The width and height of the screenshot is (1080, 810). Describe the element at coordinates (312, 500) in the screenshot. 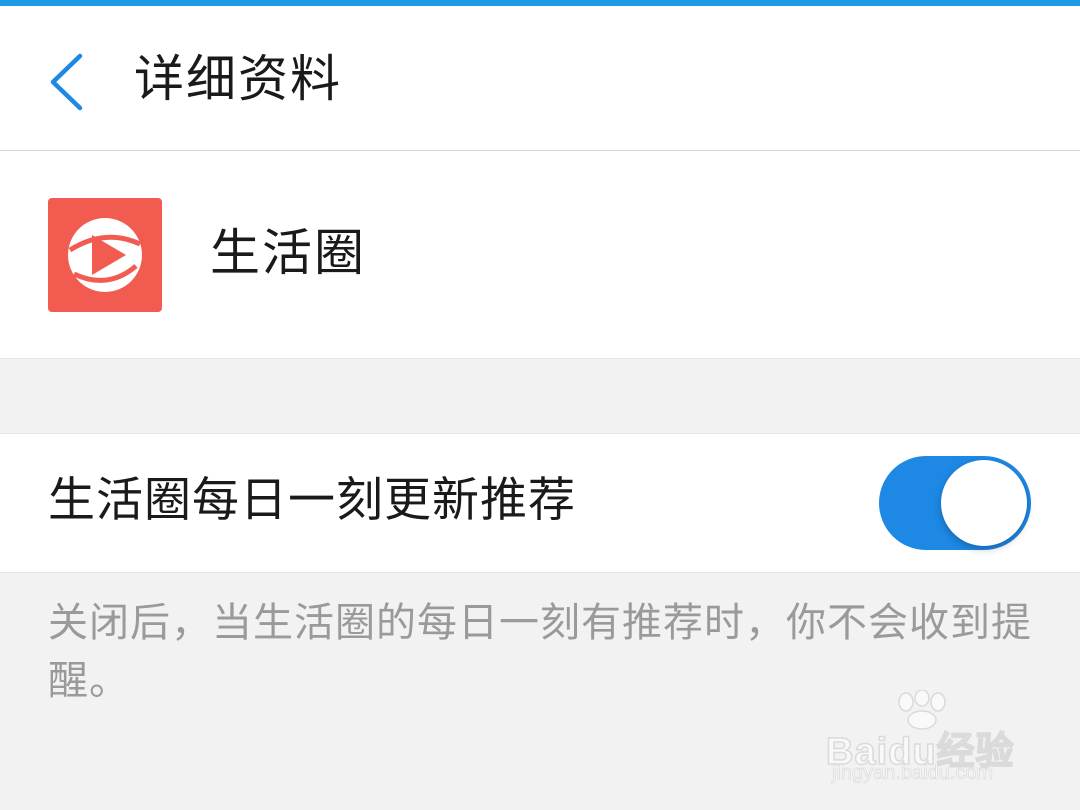

I see `setting-label: 生活圈每日一刻更新推荐` at that location.